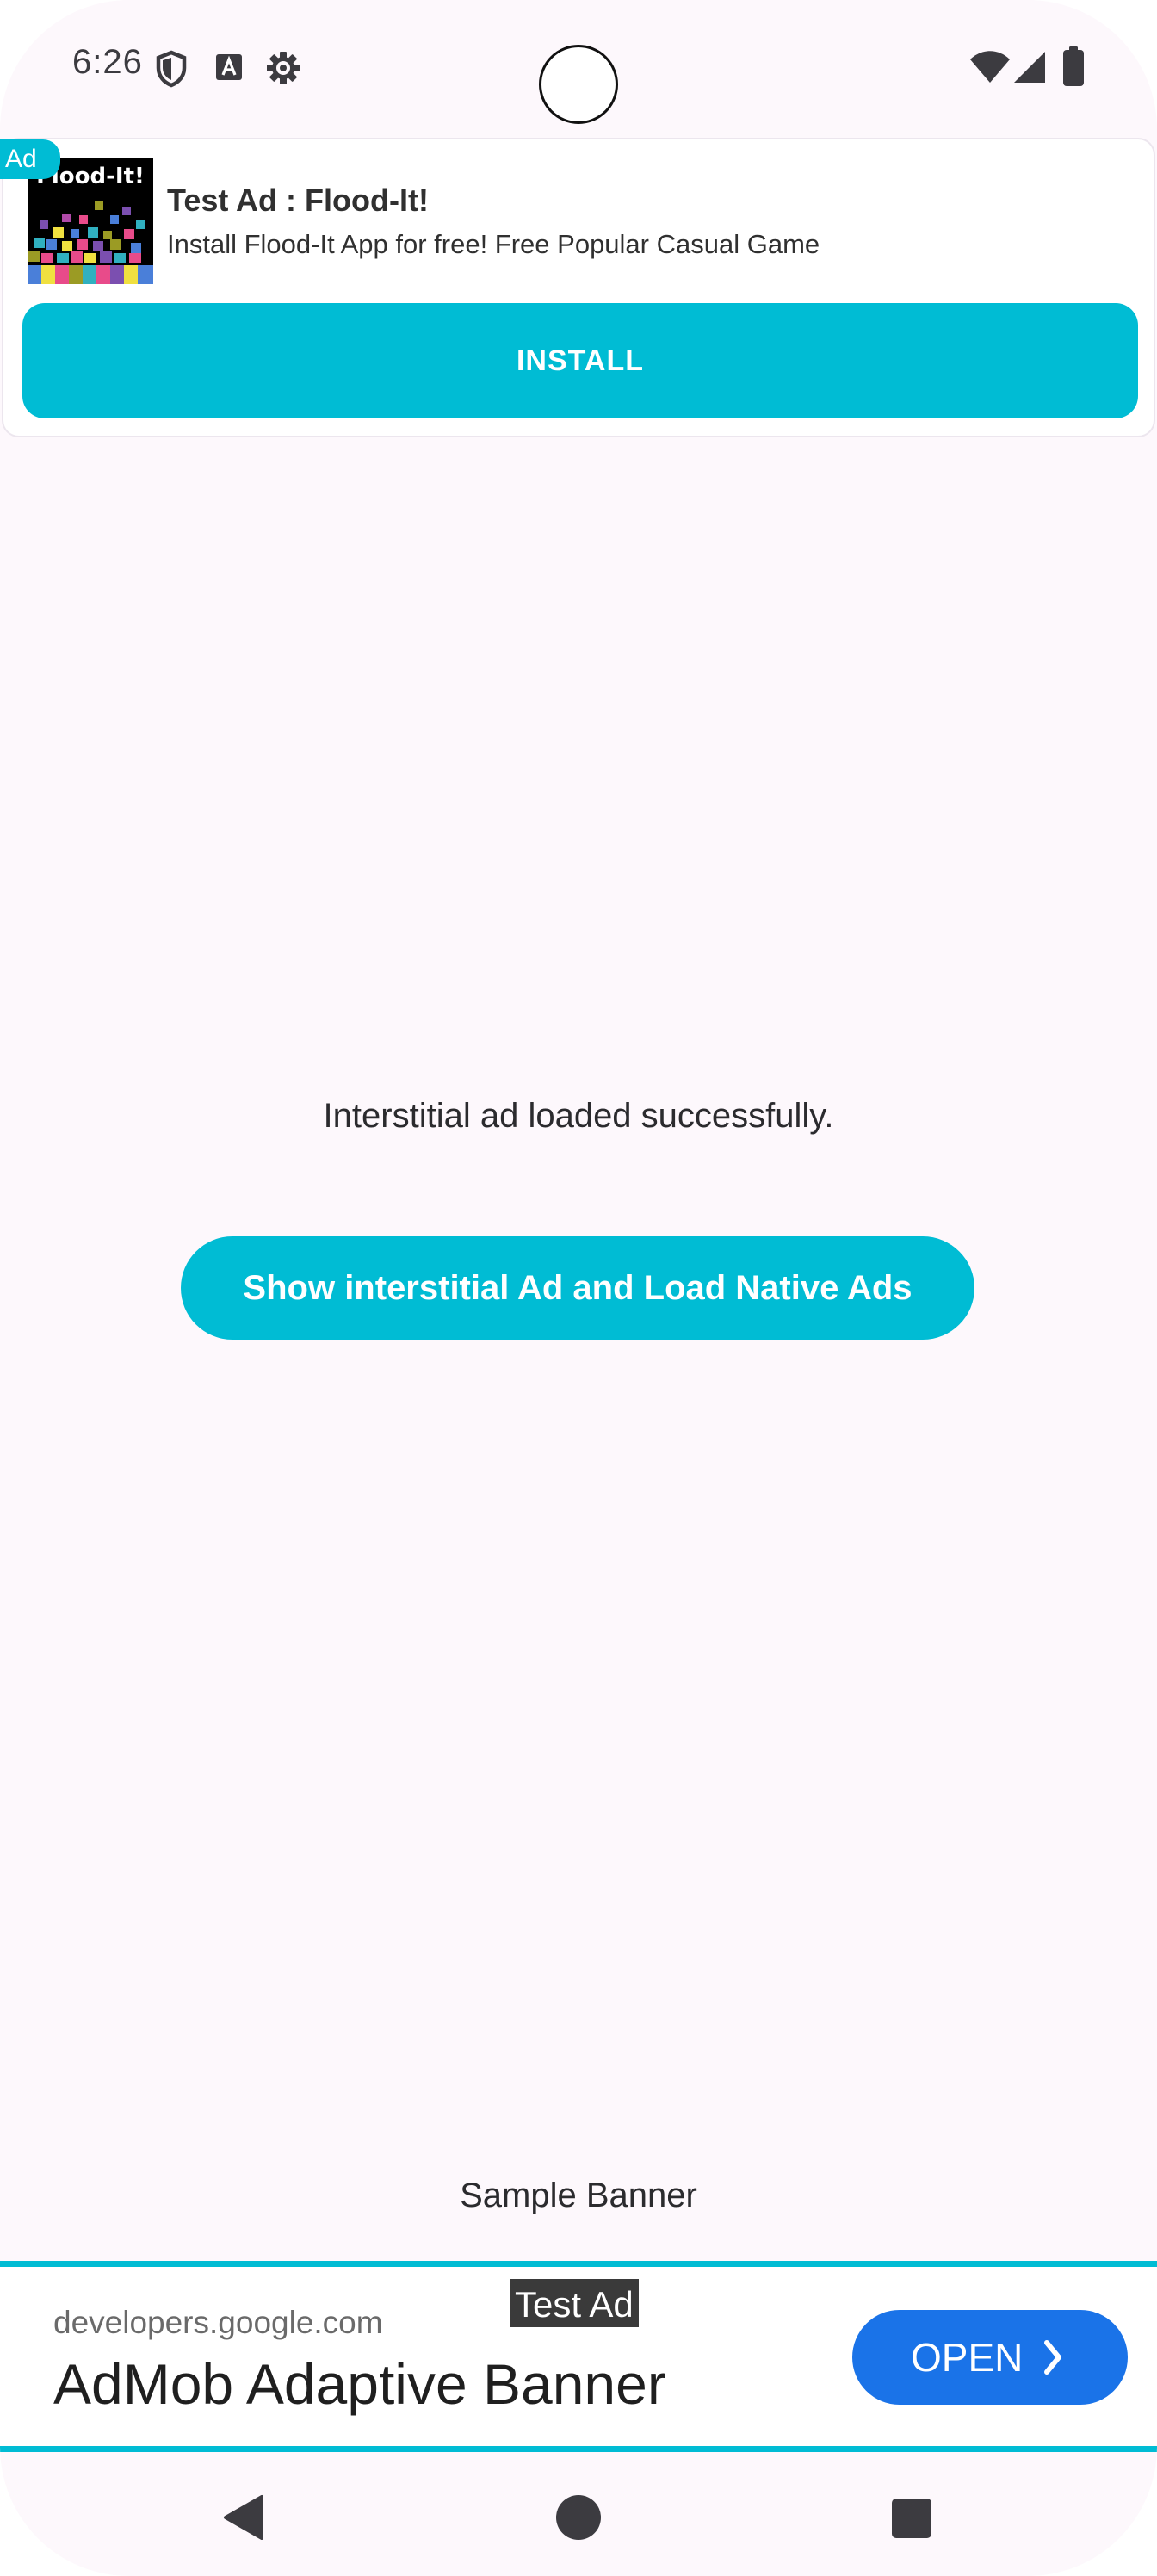 The width and height of the screenshot is (1157, 2576). Describe the element at coordinates (968, 2357) in the screenshot. I see `open-button-label: OPEN` at that location.